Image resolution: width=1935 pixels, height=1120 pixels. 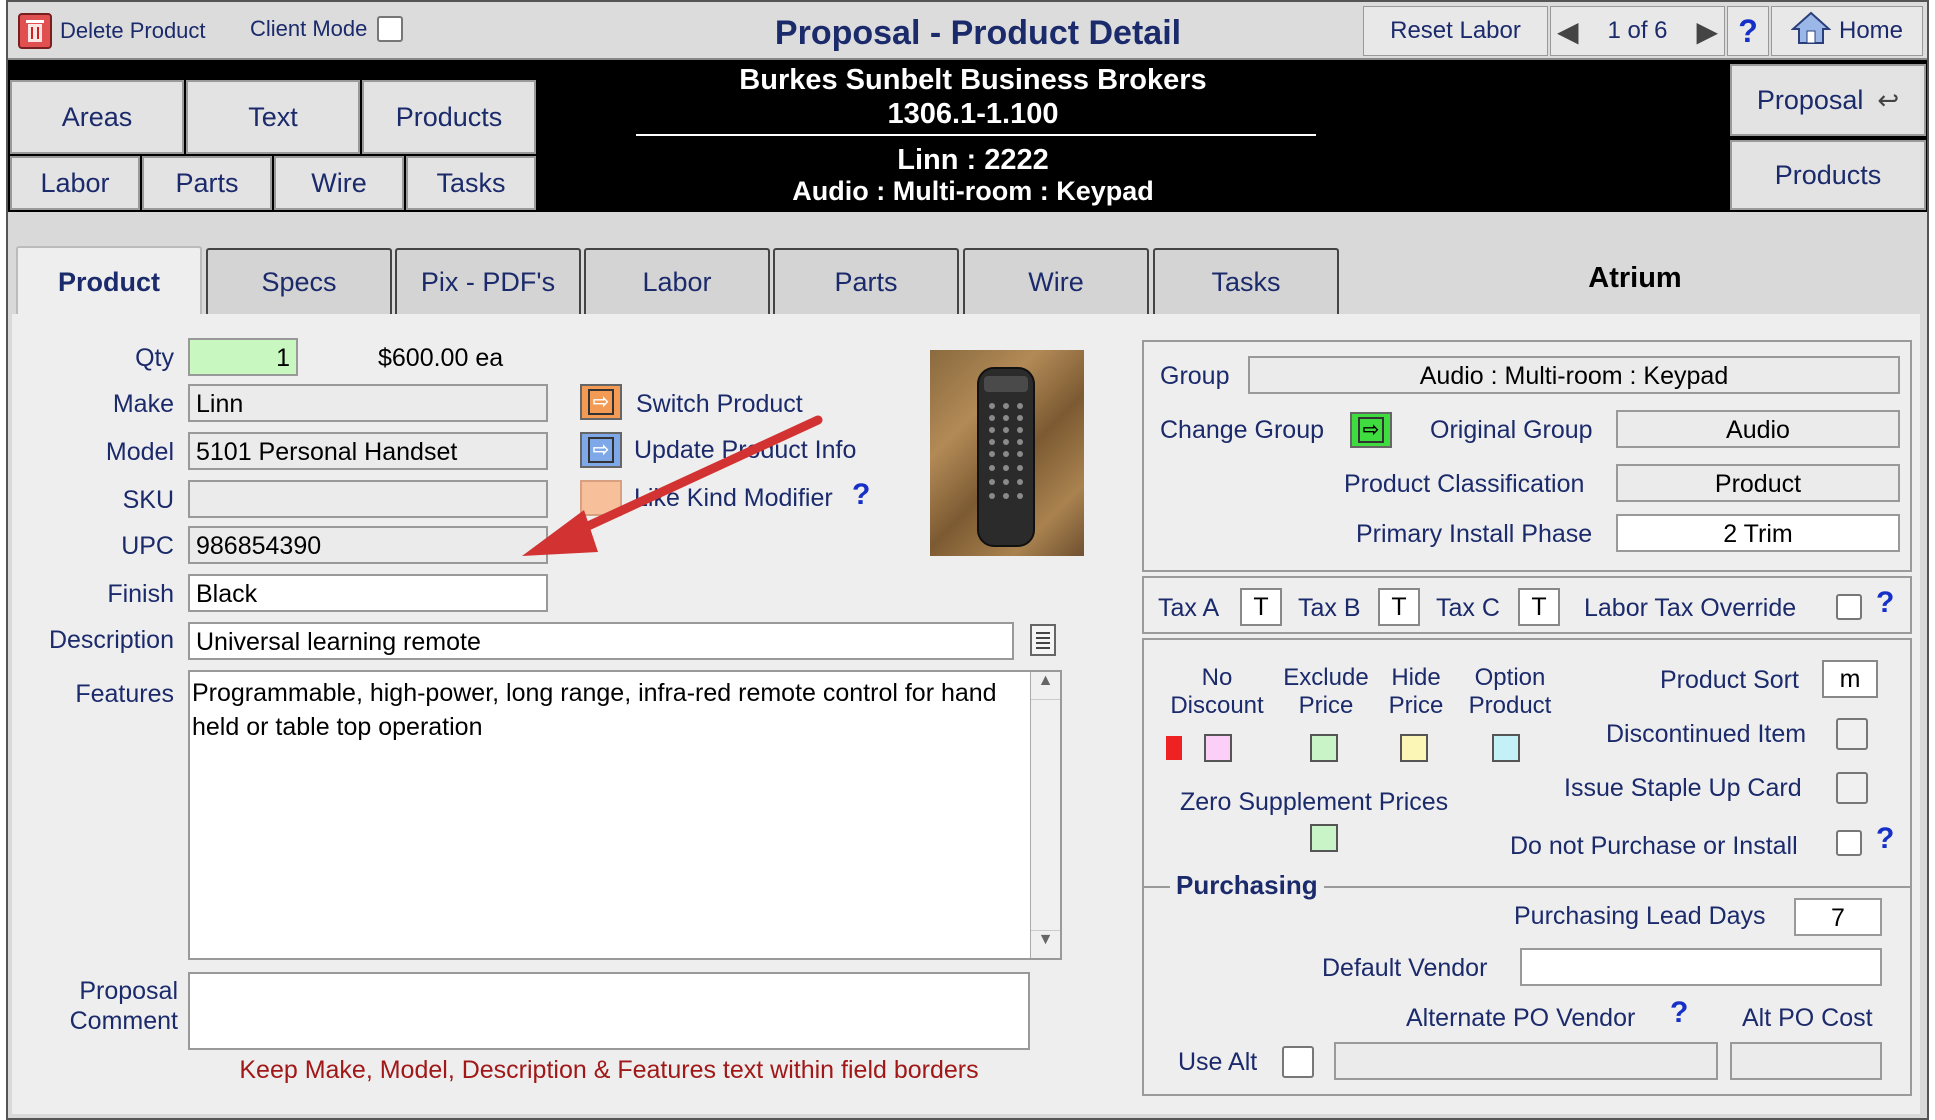 What do you see at coordinates (1888, 99) in the screenshot?
I see `return-arrow-icon: ↩` at bounding box center [1888, 99].